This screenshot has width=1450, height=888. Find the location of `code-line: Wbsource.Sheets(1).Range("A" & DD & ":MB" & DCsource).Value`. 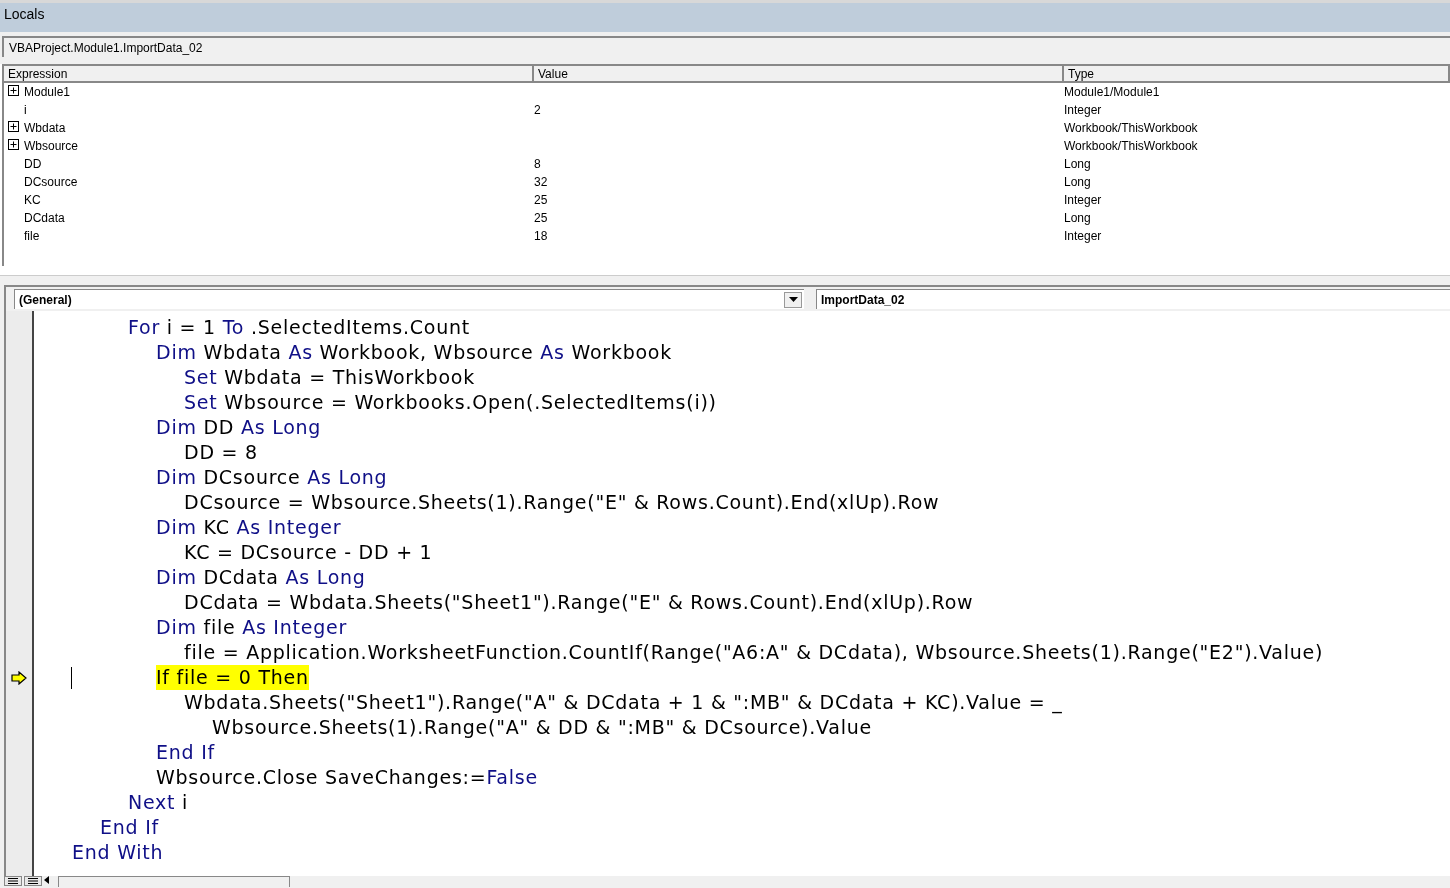

code-line: Wbsource.Sheets(1).Range("A" & DD & ":MB" & DCsource).Value is located at coordinates (542, 727).